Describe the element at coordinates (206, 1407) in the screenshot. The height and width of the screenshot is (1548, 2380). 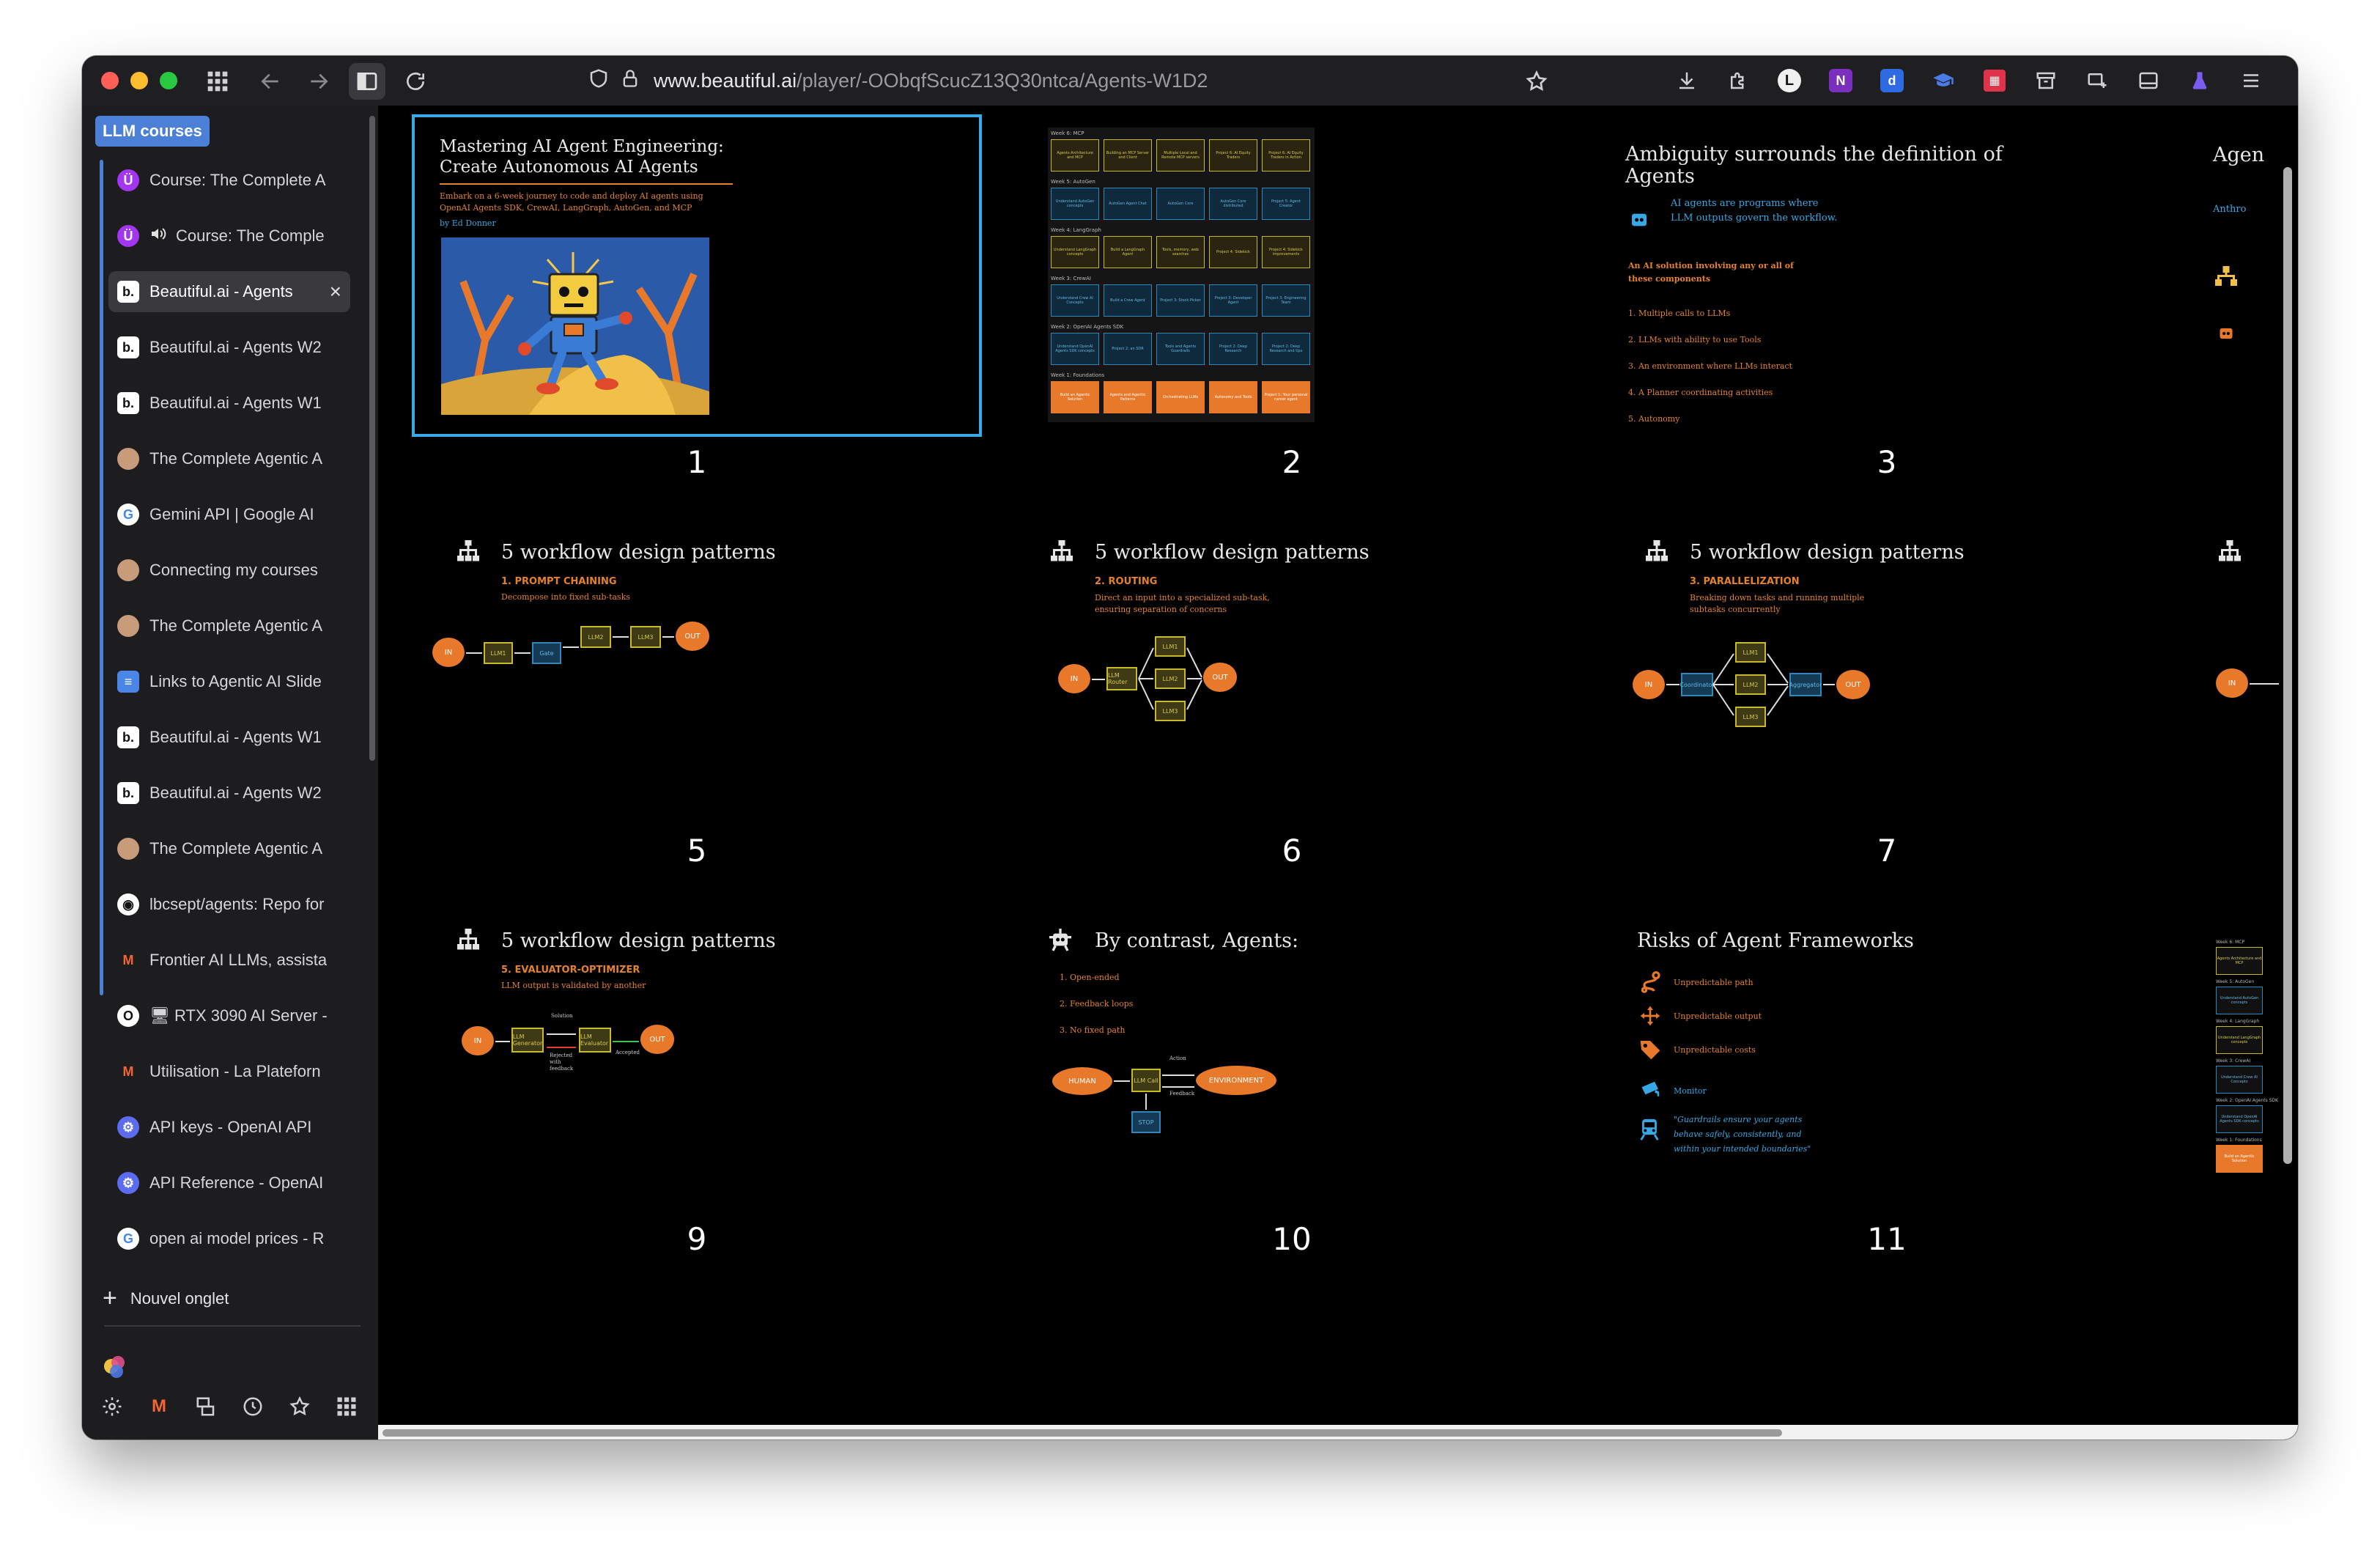
I see `dock-screens-icon` at that location.